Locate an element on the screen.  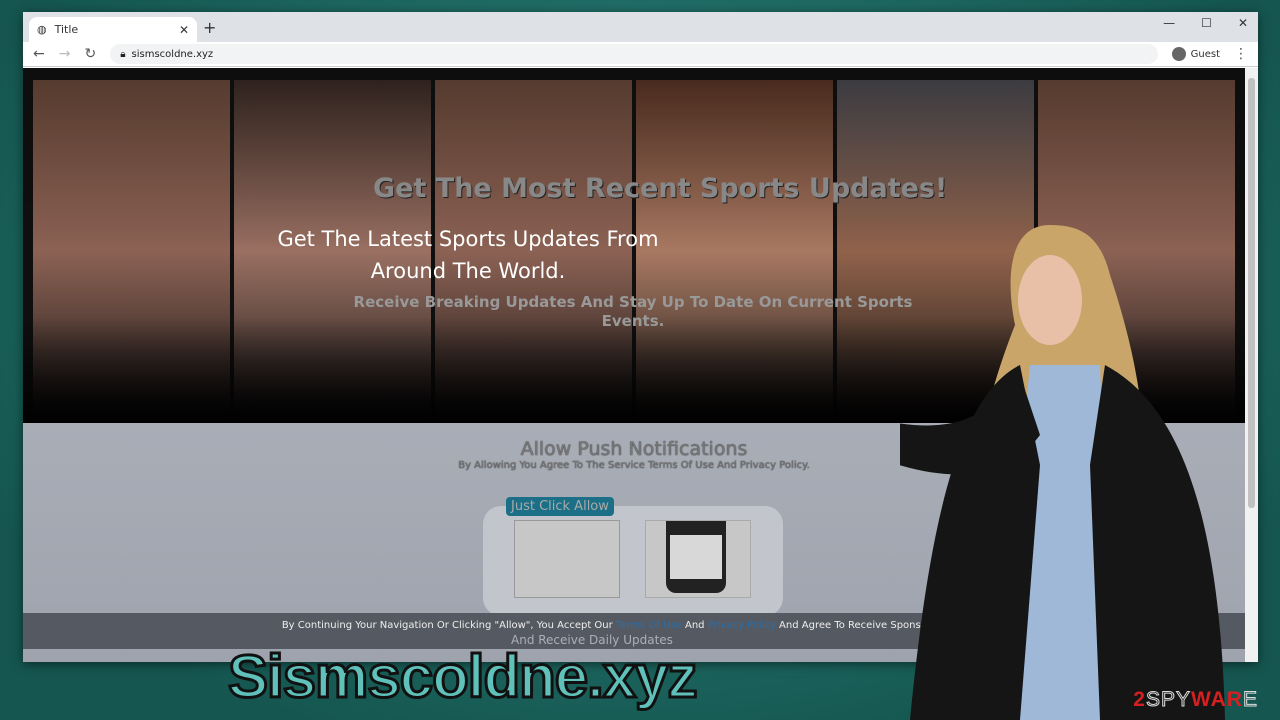
cookie-text: And is located at coordinates (694, 625).